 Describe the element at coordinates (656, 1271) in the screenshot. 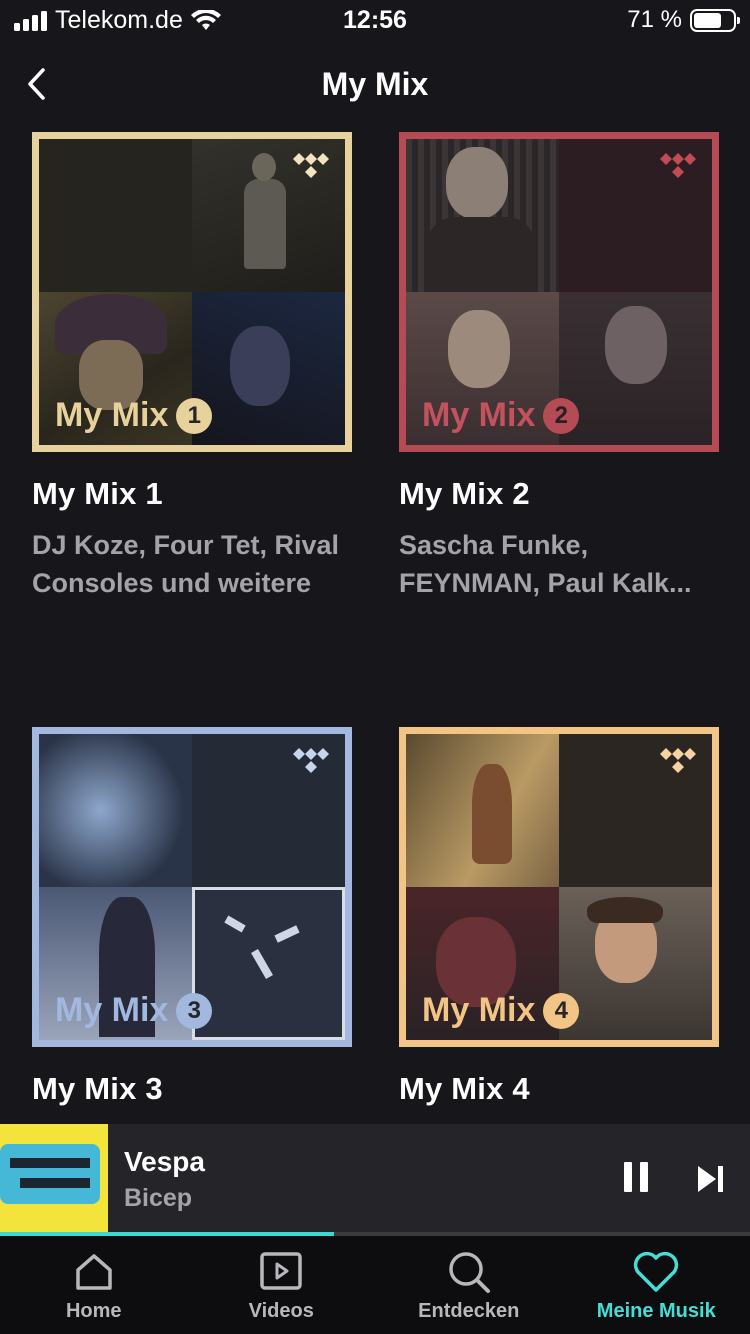

I see `heart-icon` at that location.